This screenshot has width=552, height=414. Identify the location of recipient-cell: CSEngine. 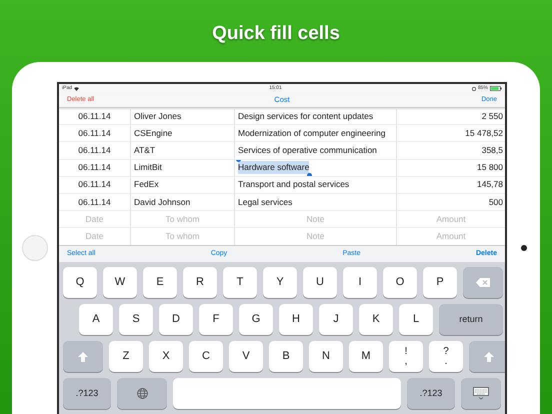
(183, 133).